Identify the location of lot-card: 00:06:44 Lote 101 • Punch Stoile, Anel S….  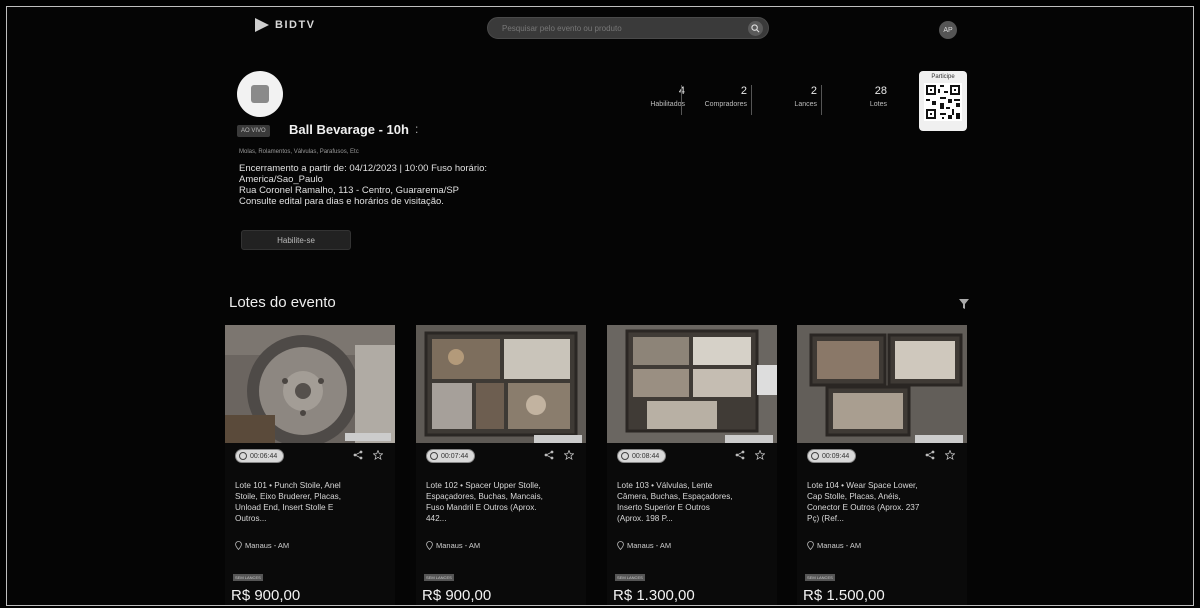
(310, 465).